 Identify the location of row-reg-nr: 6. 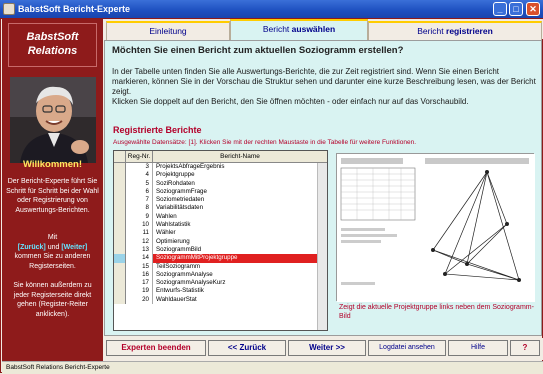
(139, 192).